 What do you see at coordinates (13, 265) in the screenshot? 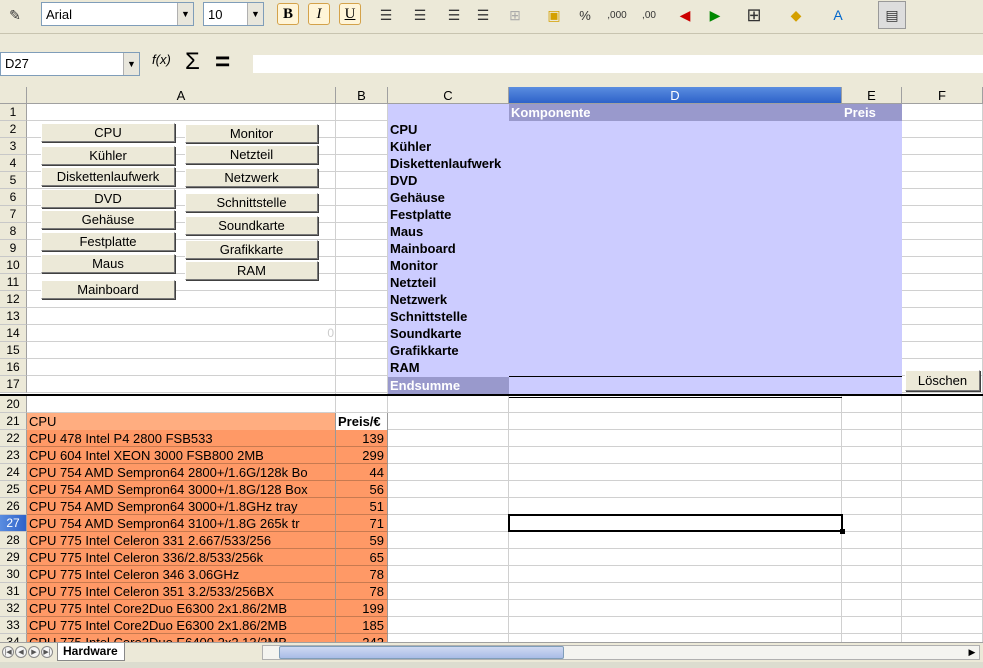
I see `row-header: 10` at bounding box center [13, 265].